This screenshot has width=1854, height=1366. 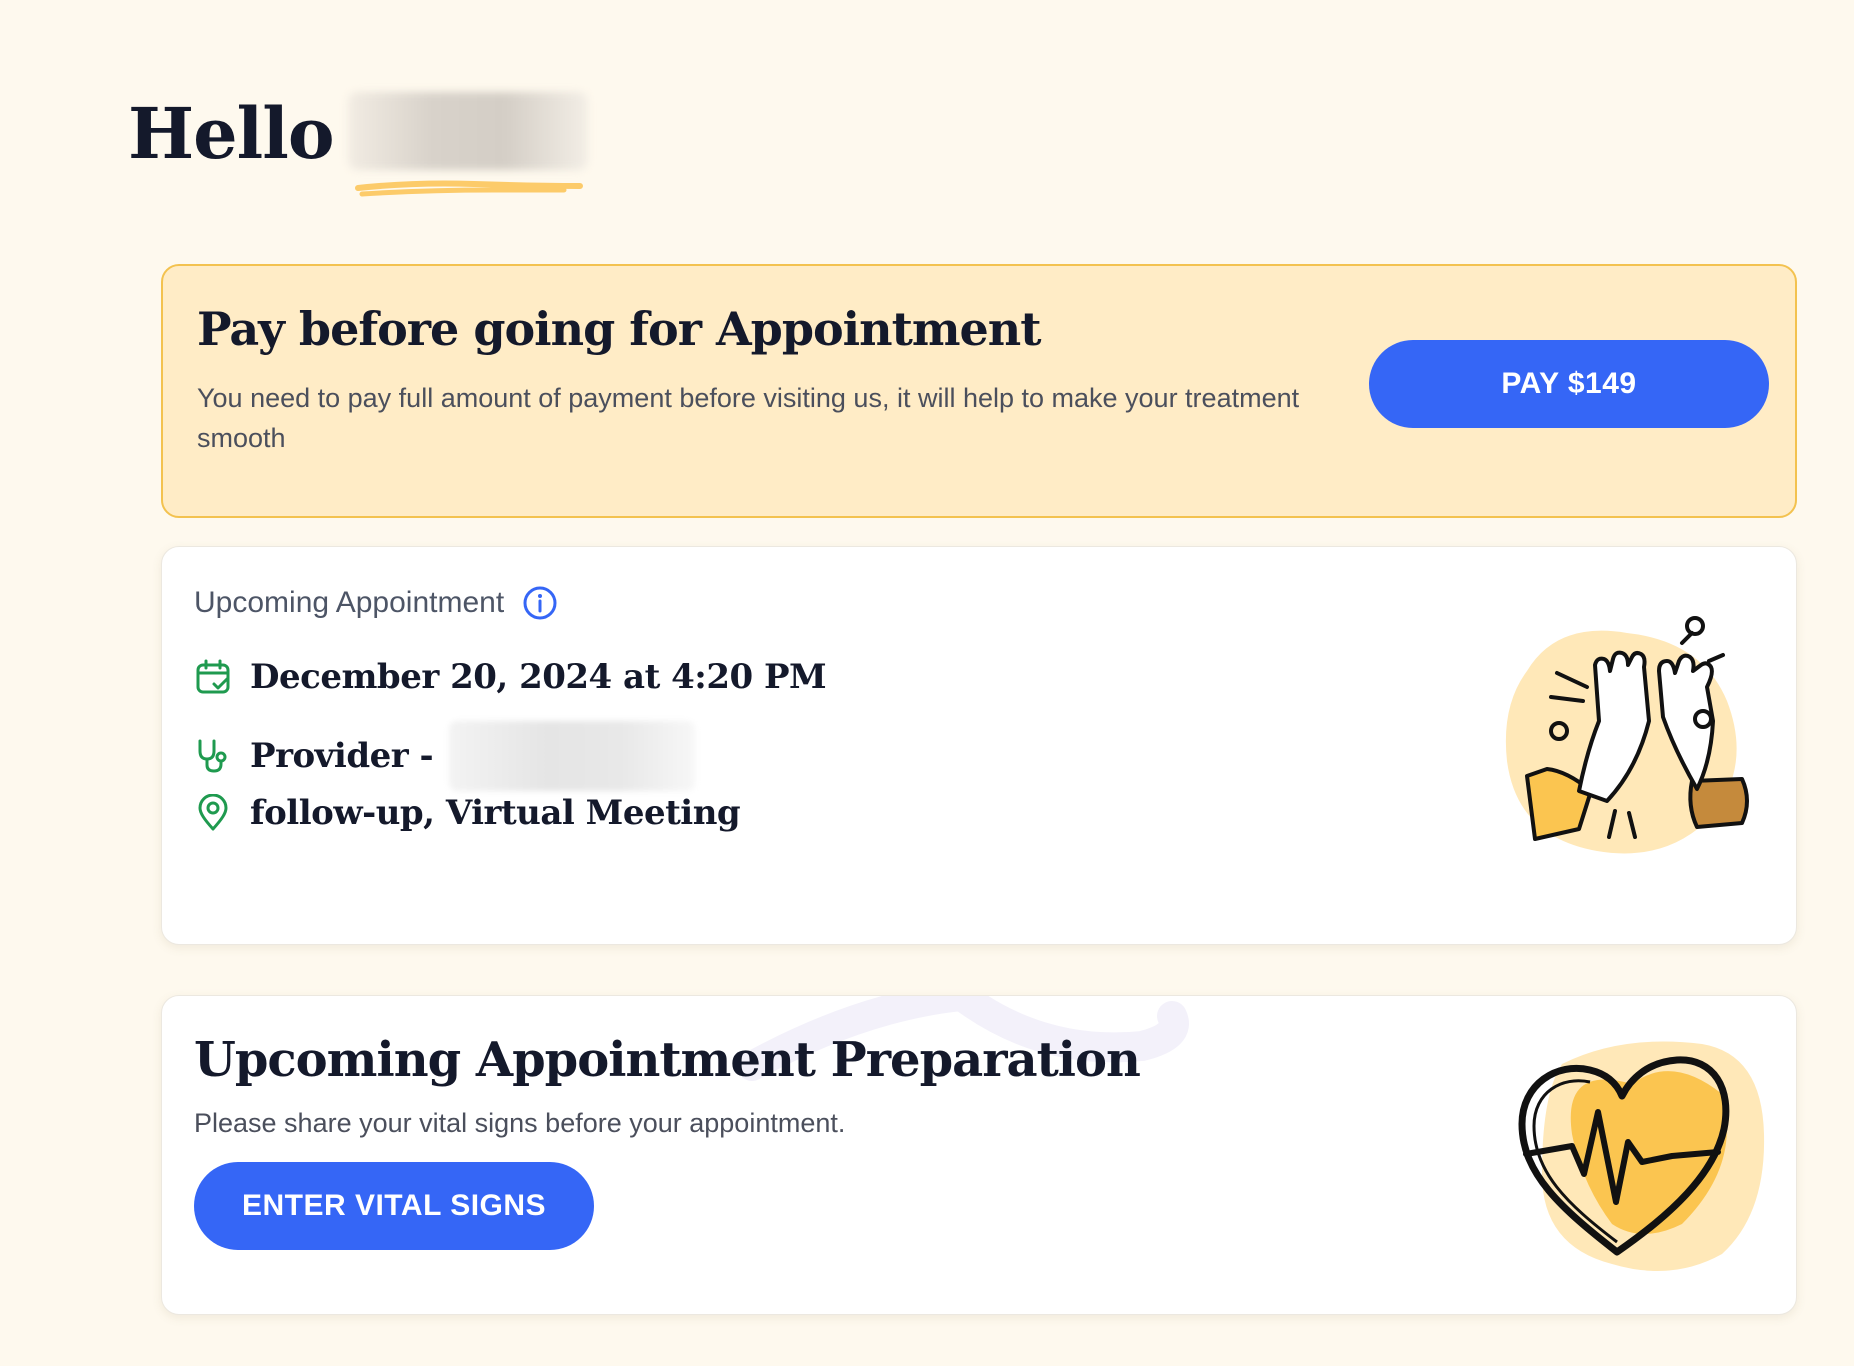 What do you see at coordinates (231, 133) in the screenshot?
I see `greeting-text: Hello` at bounding box center [231, 133].